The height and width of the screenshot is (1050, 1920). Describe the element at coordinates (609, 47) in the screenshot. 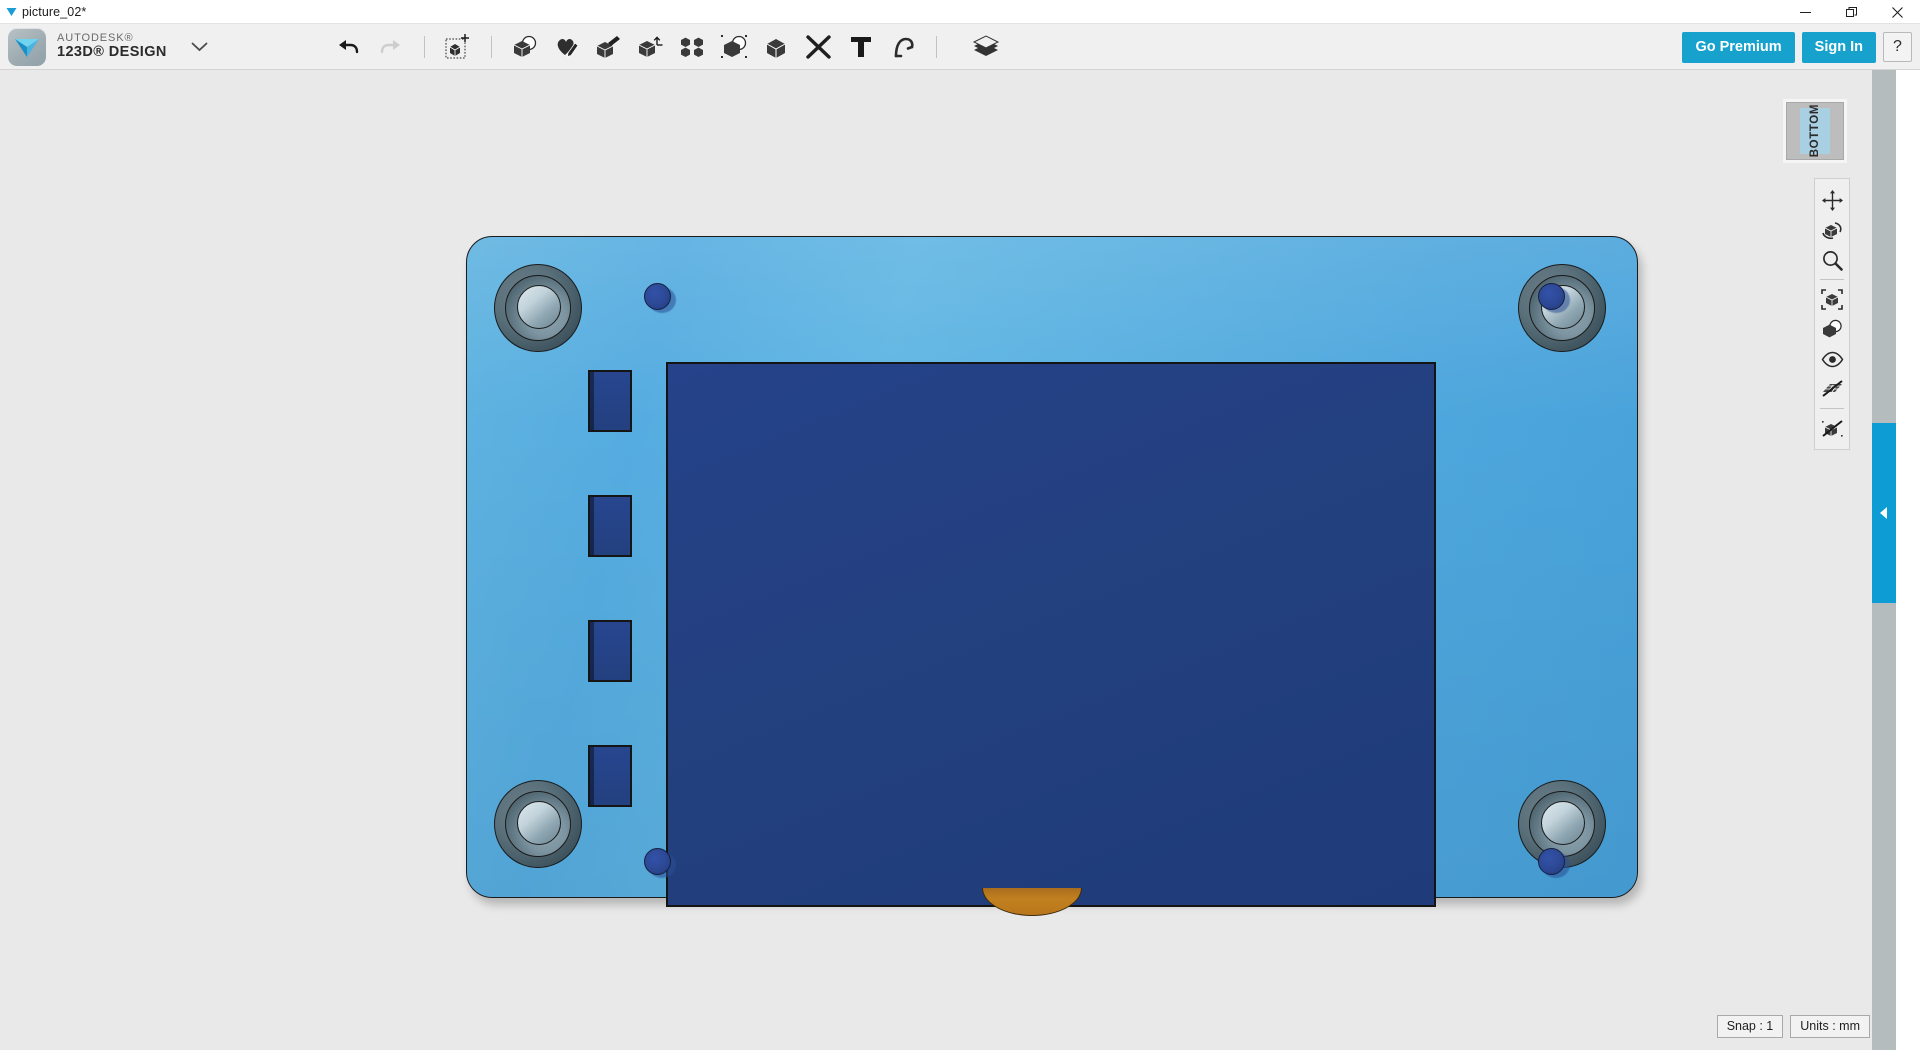

I see `construct-extrude-icon` at that location.